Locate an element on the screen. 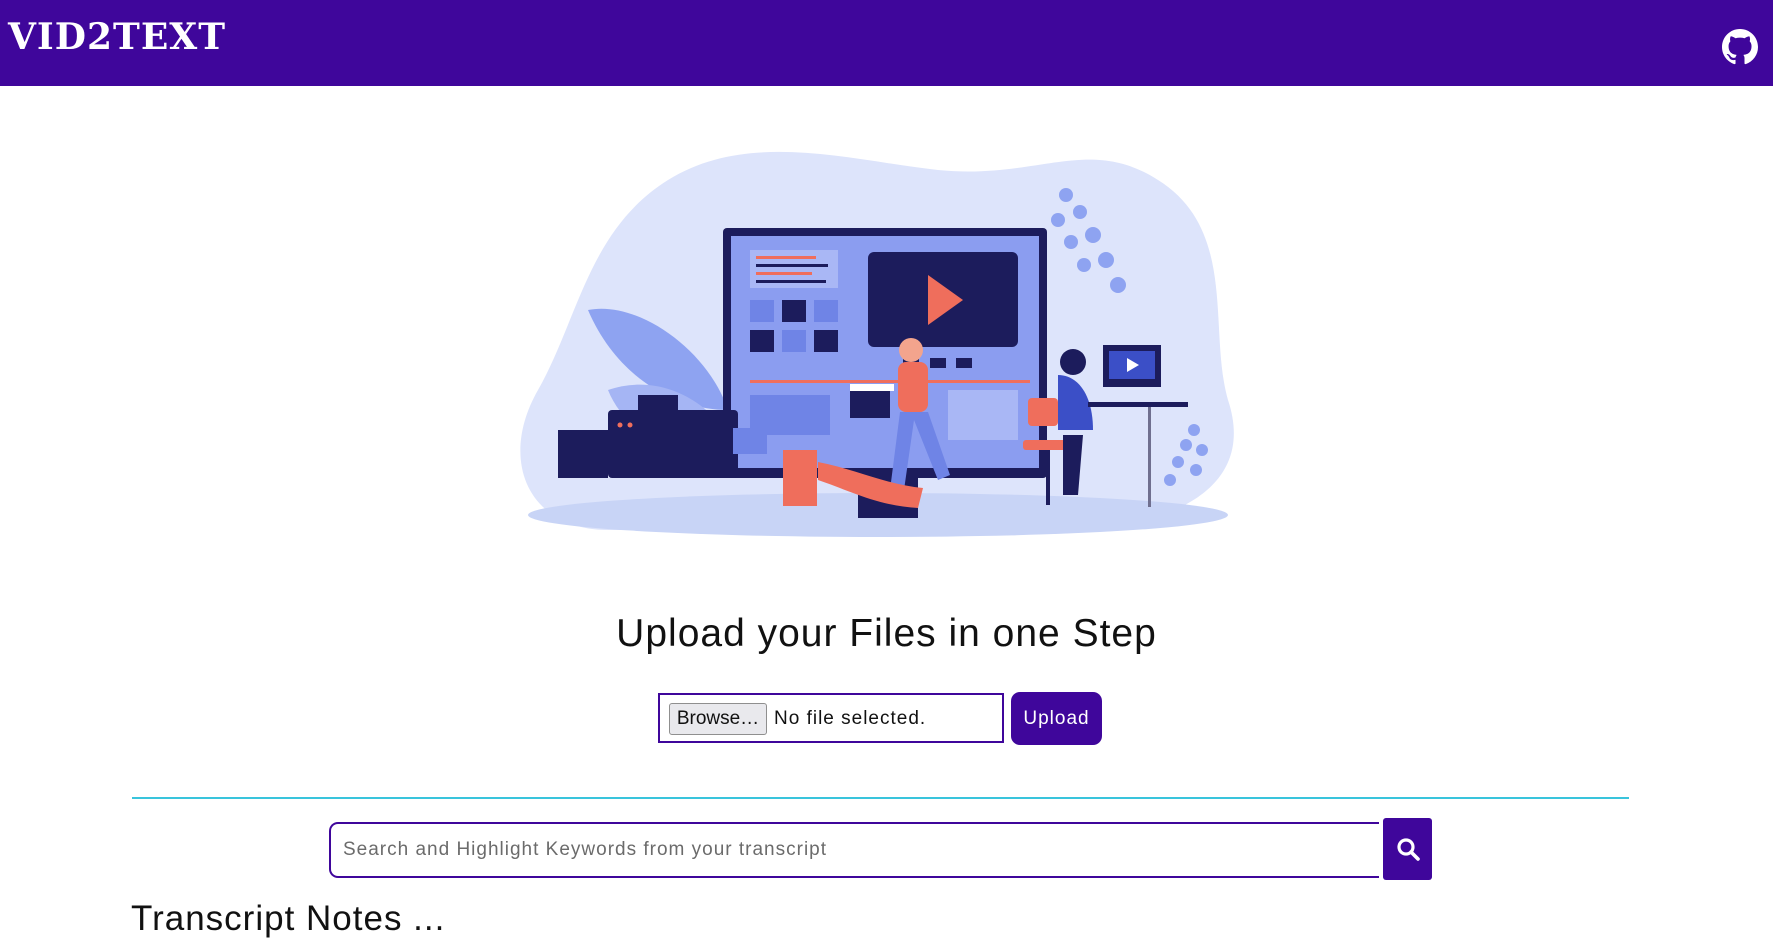 The image size is (1773, 948). upload-button: Upload is located at coordinates (1056, 718).